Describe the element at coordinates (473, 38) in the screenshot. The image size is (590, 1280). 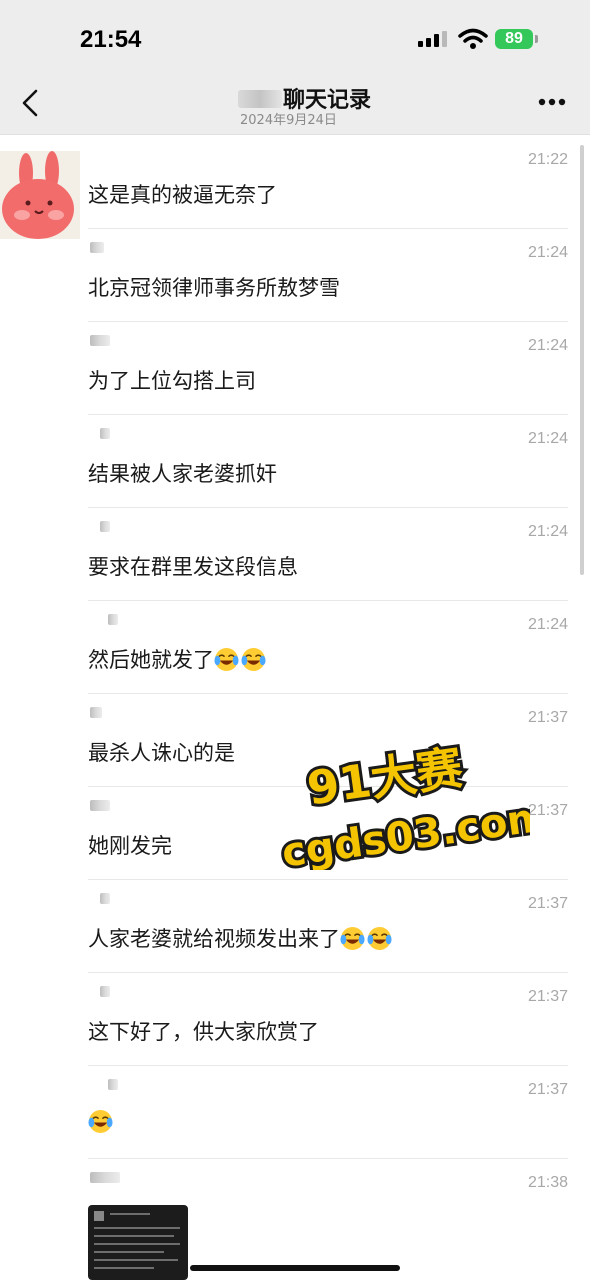
I see `wifi-icon` at that location.